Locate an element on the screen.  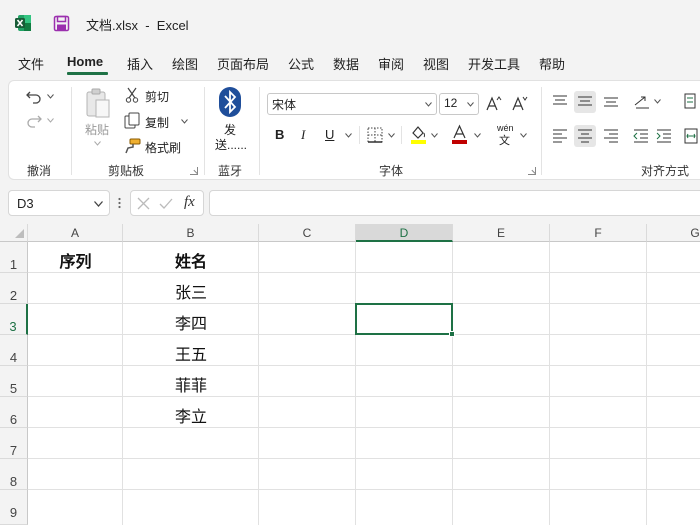
row-header-4: 4 is located at coordinates (14, 350).